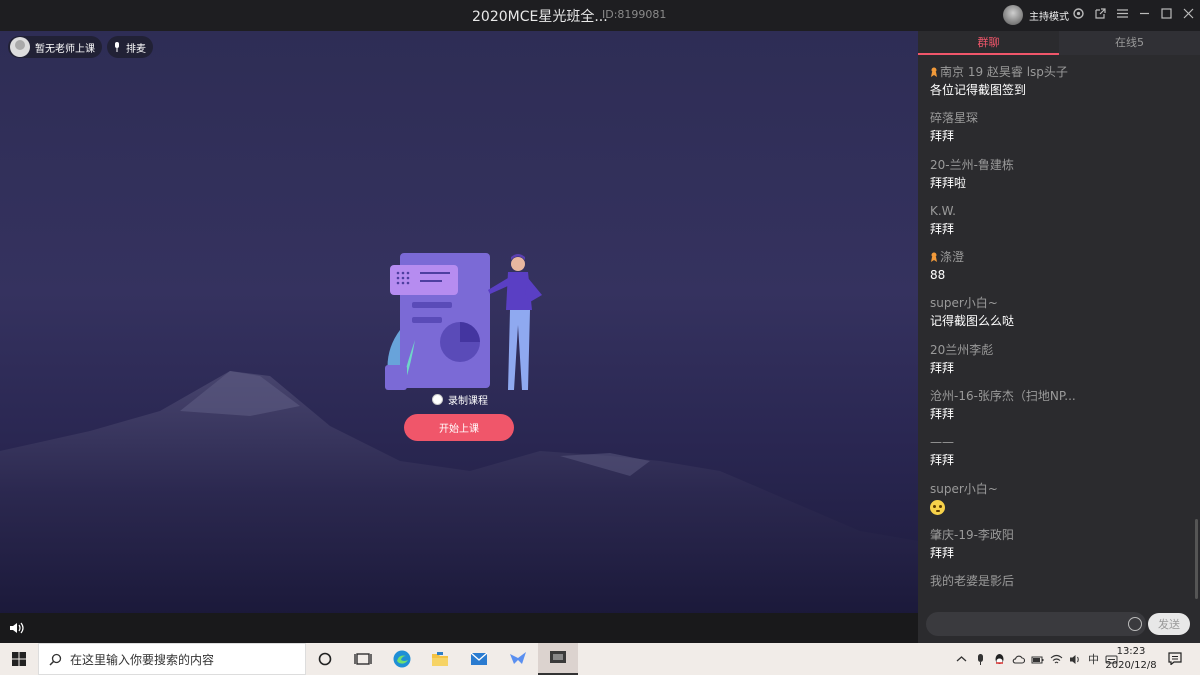 The image size is (1200, 675). Describe the element at coordinates (972, 534) in the screenshot. I see `sender-name: 肇庆-19-李政阳` at that location.